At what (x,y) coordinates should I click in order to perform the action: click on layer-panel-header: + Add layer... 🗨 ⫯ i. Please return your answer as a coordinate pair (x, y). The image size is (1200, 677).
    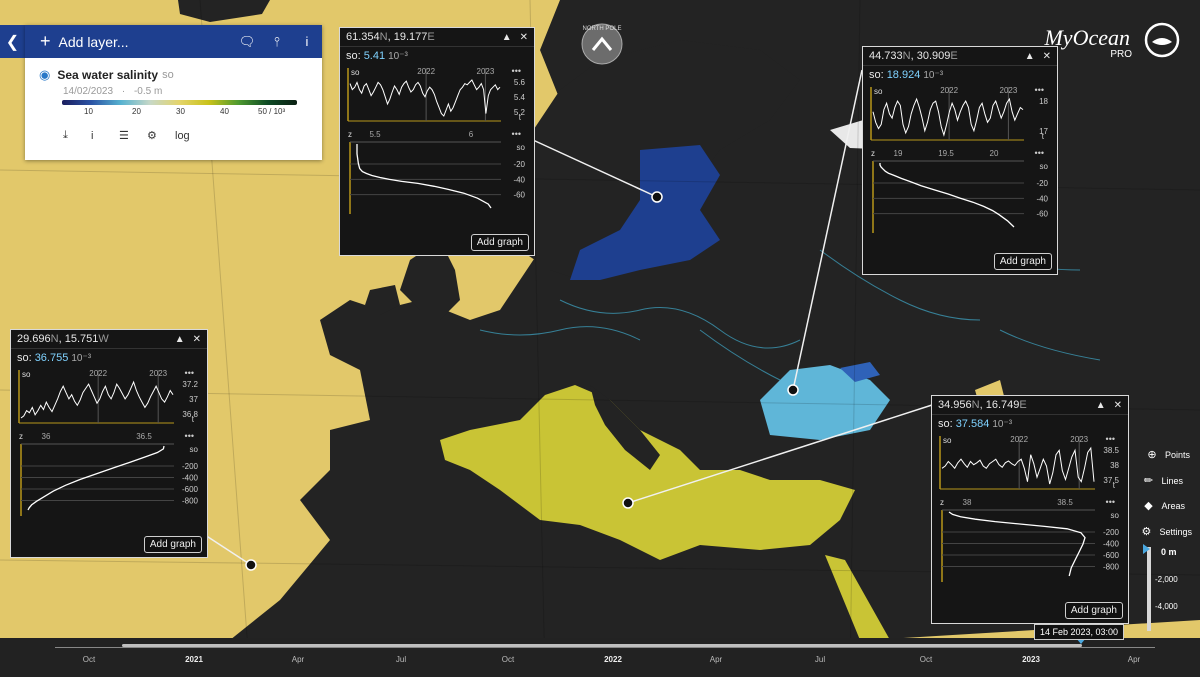
    Looking at the image, I should click on (173, 41).